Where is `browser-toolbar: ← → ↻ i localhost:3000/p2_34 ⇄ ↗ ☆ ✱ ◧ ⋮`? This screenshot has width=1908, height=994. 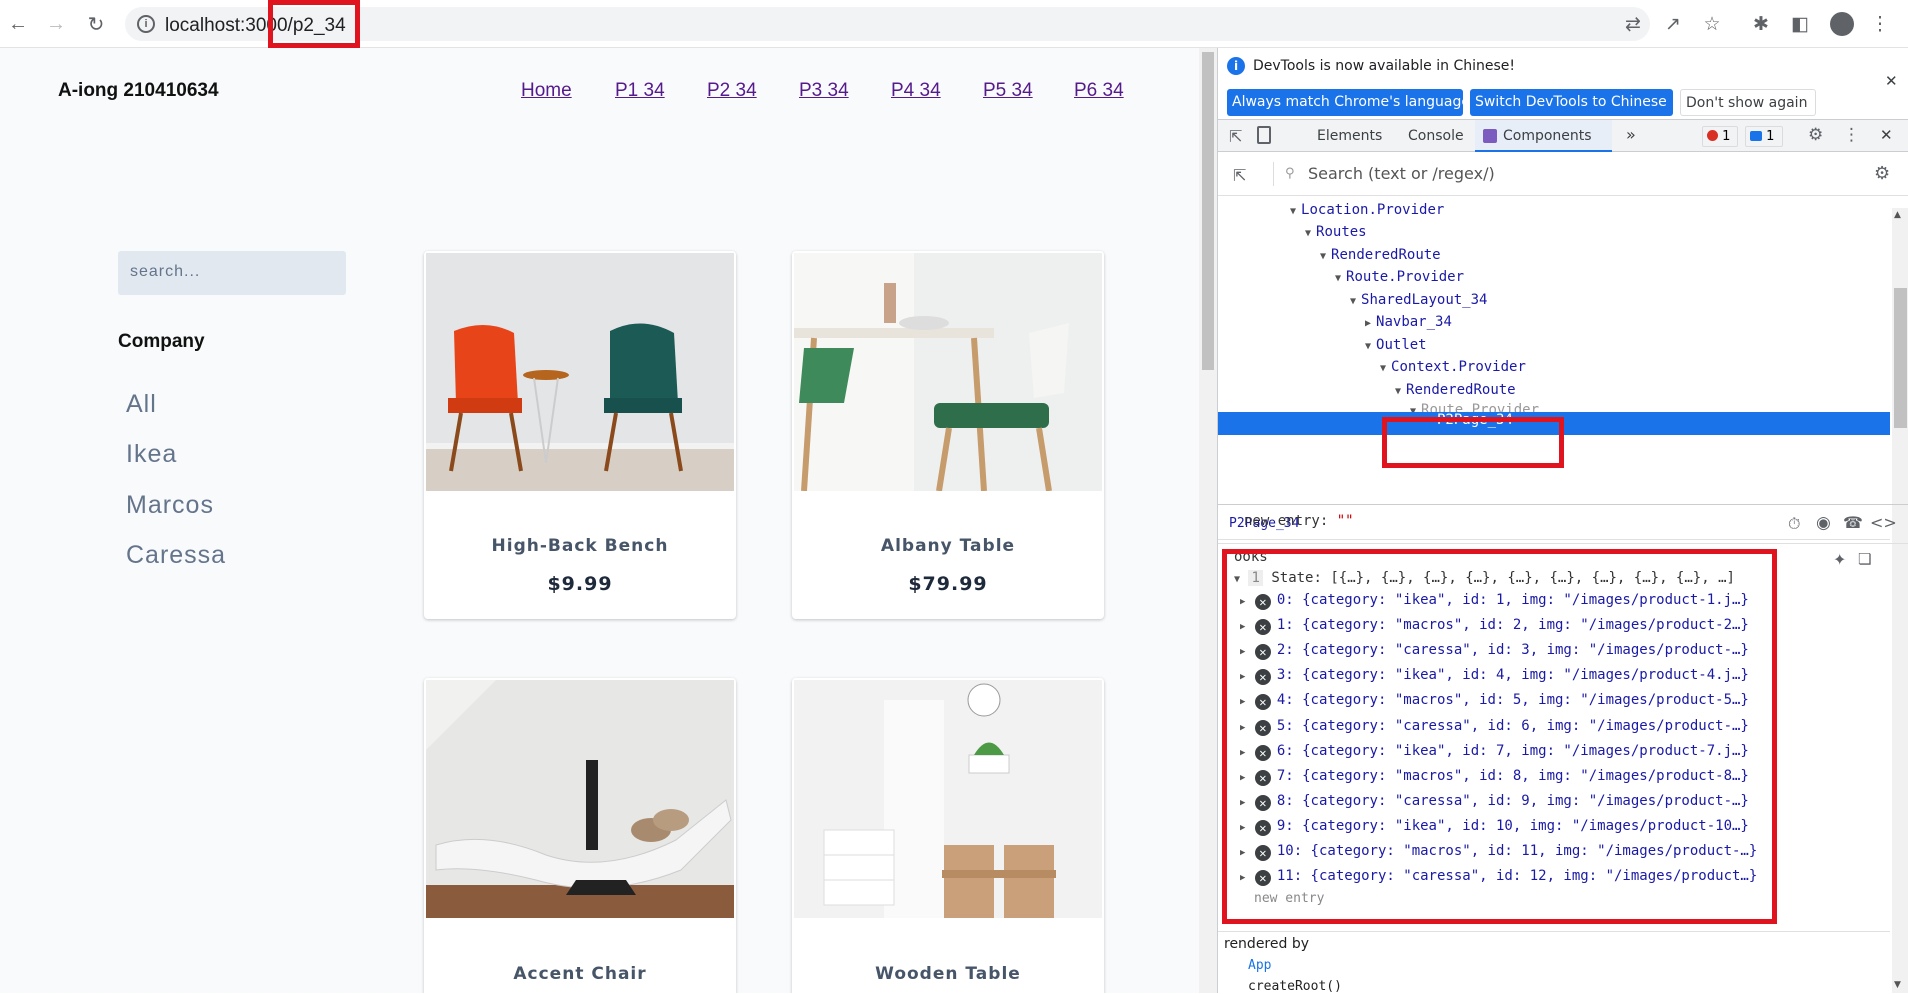 browser-toolbar: ← → ↻ i localhost:3000/p2_34 ⇄ ↗ ☆ ✱ ◧ ⋮ is located at coordinates (954, 24).